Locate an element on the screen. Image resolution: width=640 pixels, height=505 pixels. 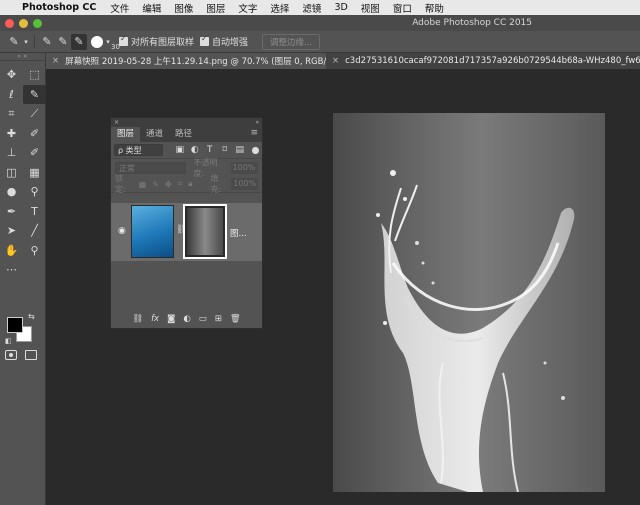
menu-type: 文字 is located at coordinates (247, 8).